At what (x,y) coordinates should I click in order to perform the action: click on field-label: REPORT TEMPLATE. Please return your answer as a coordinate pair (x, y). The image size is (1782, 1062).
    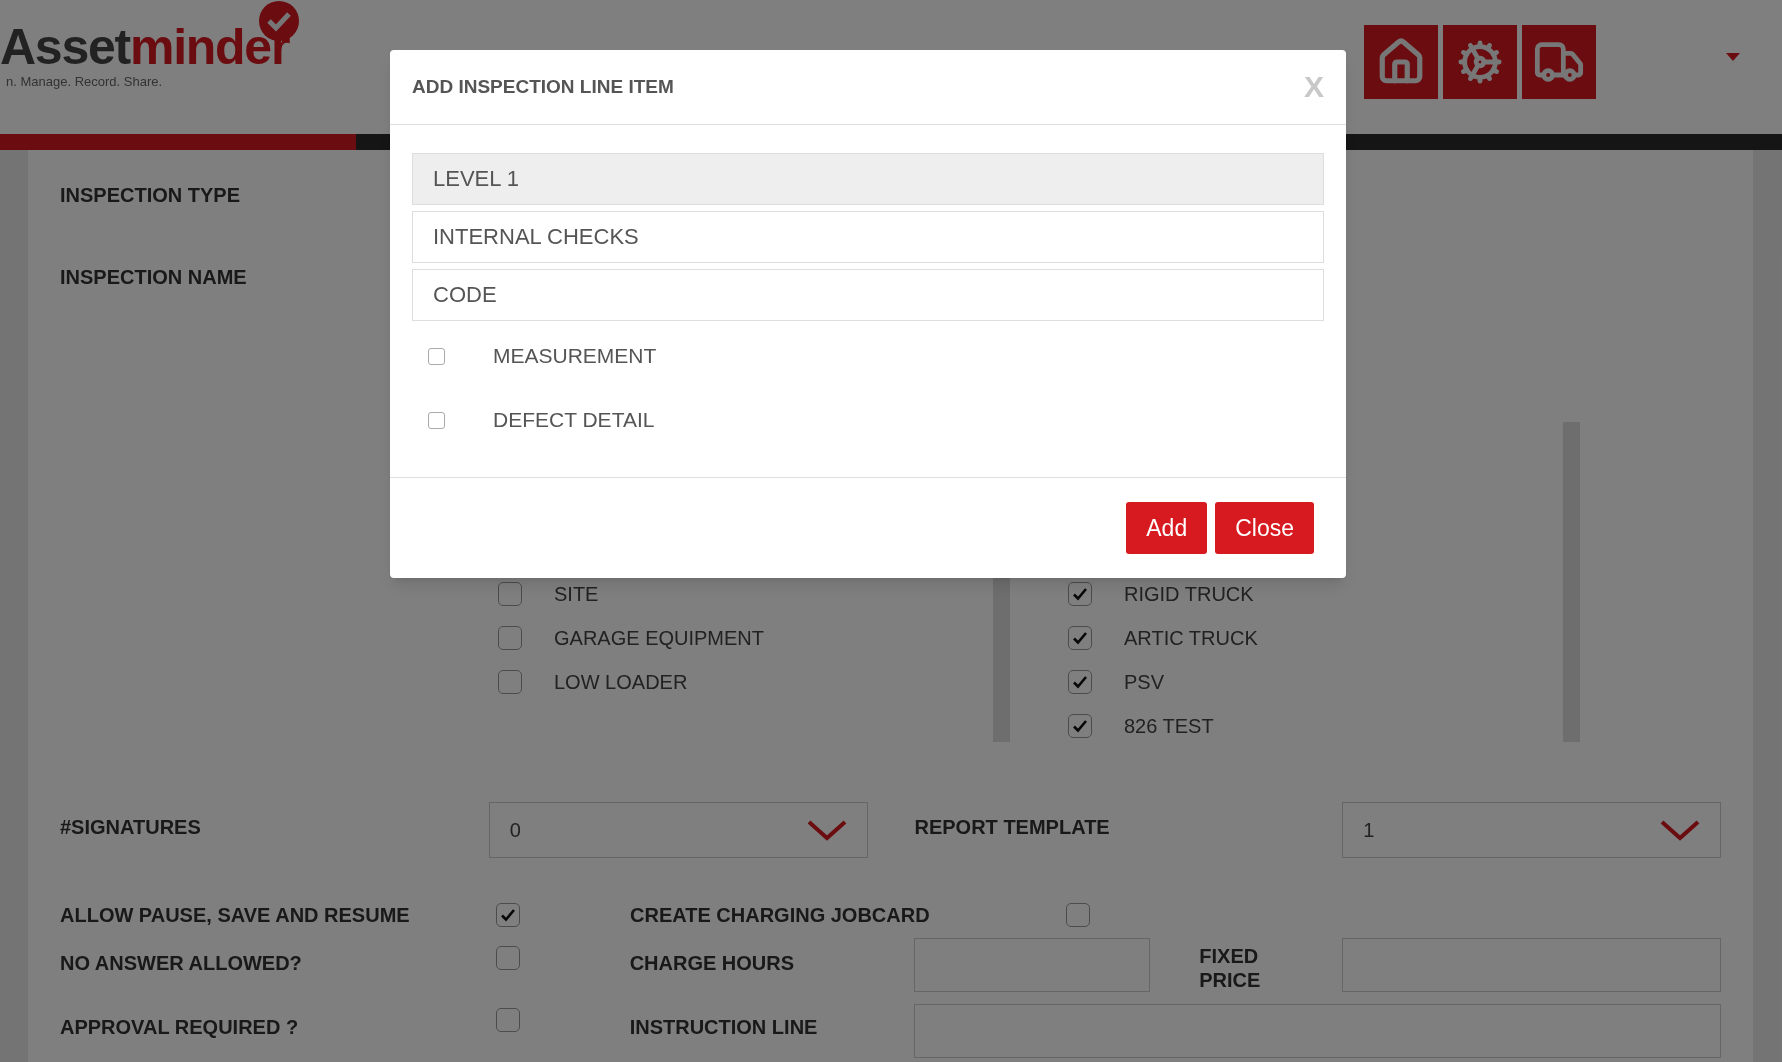
    Looking at the image, I should click on (1012, 827).